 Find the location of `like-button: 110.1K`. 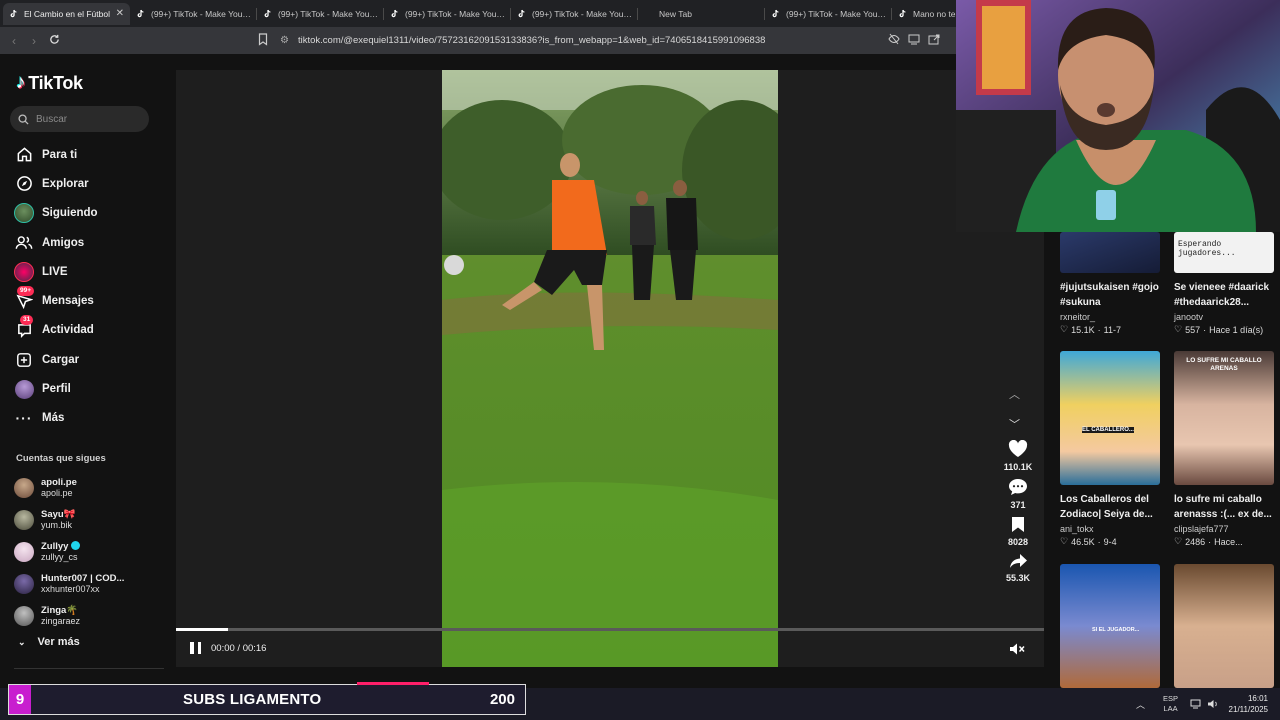

like-button: 110.1K is located at coordinates (1018, 456).